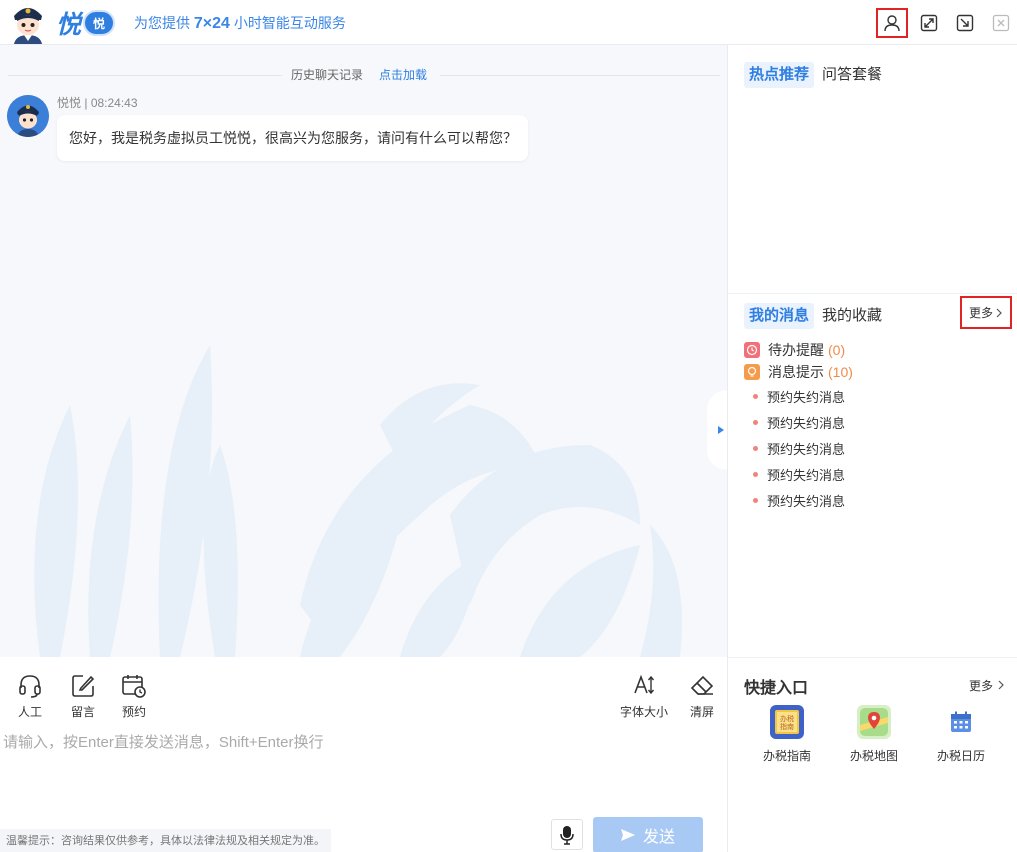 The height and width of the screenshot is (852, 1017). I want to click on send-icon, so click(627, 835).